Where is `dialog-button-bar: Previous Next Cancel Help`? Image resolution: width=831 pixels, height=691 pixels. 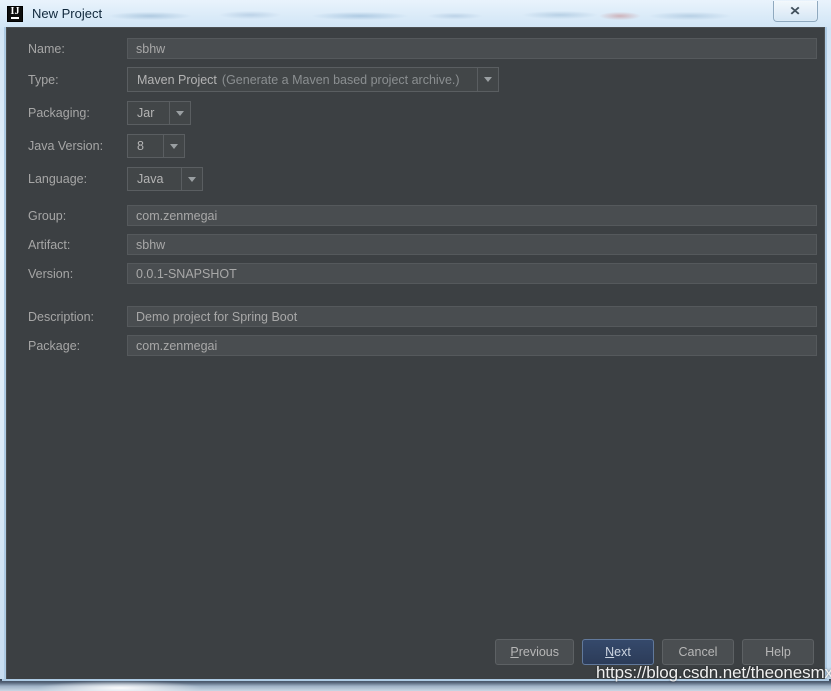
dialog-button-bar: Previous Next Cancel Help is located at coordinates (415, 652).